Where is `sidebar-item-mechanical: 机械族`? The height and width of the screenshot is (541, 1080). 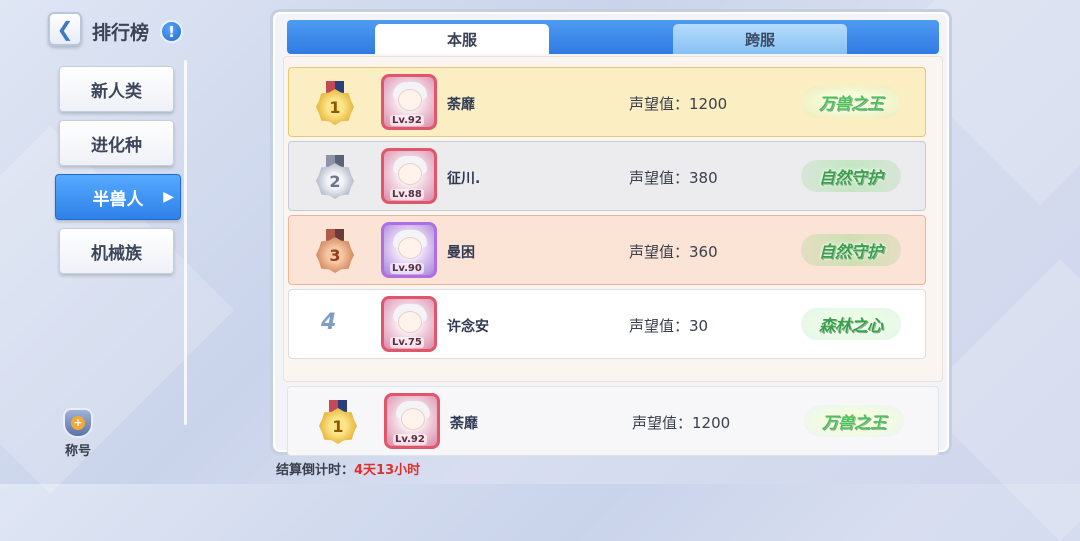
sidebar-item-mechanical: 机械族 is located at coordinates (116, 251).